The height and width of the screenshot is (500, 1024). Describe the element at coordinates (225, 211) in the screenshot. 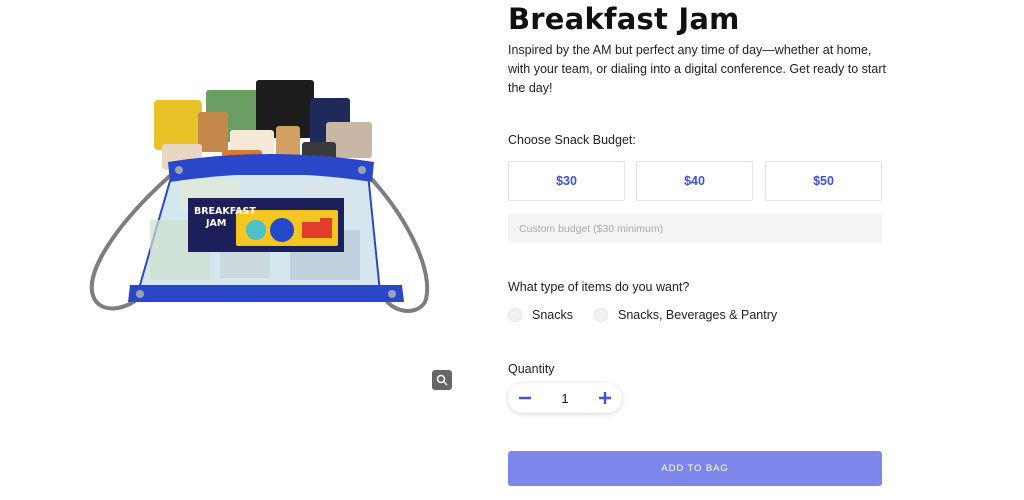

I see `bag-label-line1: BREAKFAST` at that location.